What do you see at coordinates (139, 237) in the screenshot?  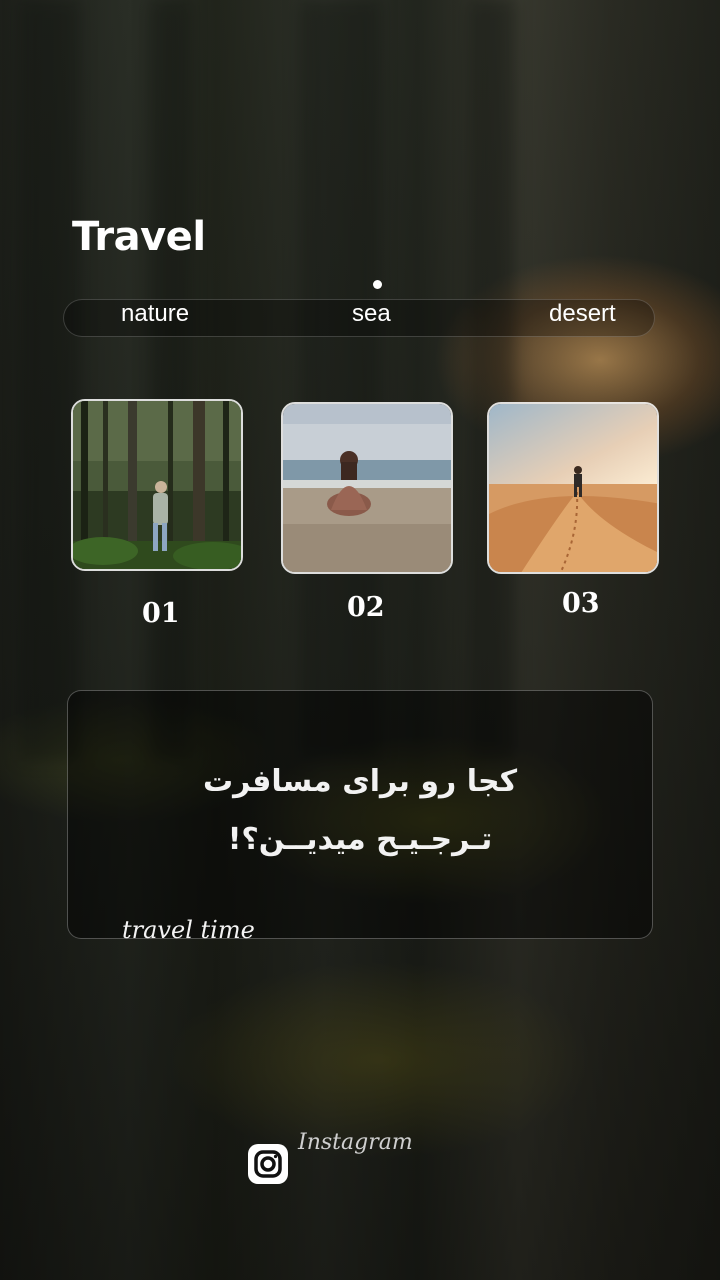 I see `page-title: Travel` at bounding box center [139, 237].